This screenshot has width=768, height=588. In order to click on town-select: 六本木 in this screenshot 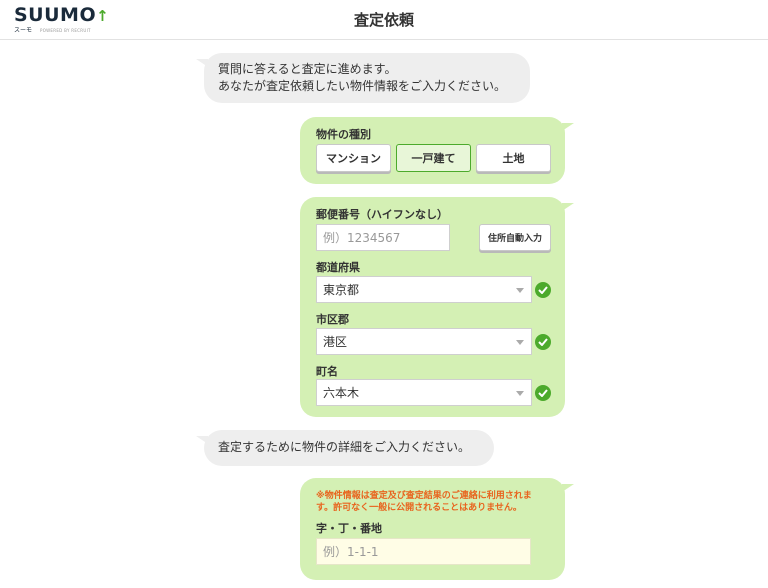, I will do `click(424, 392)`.